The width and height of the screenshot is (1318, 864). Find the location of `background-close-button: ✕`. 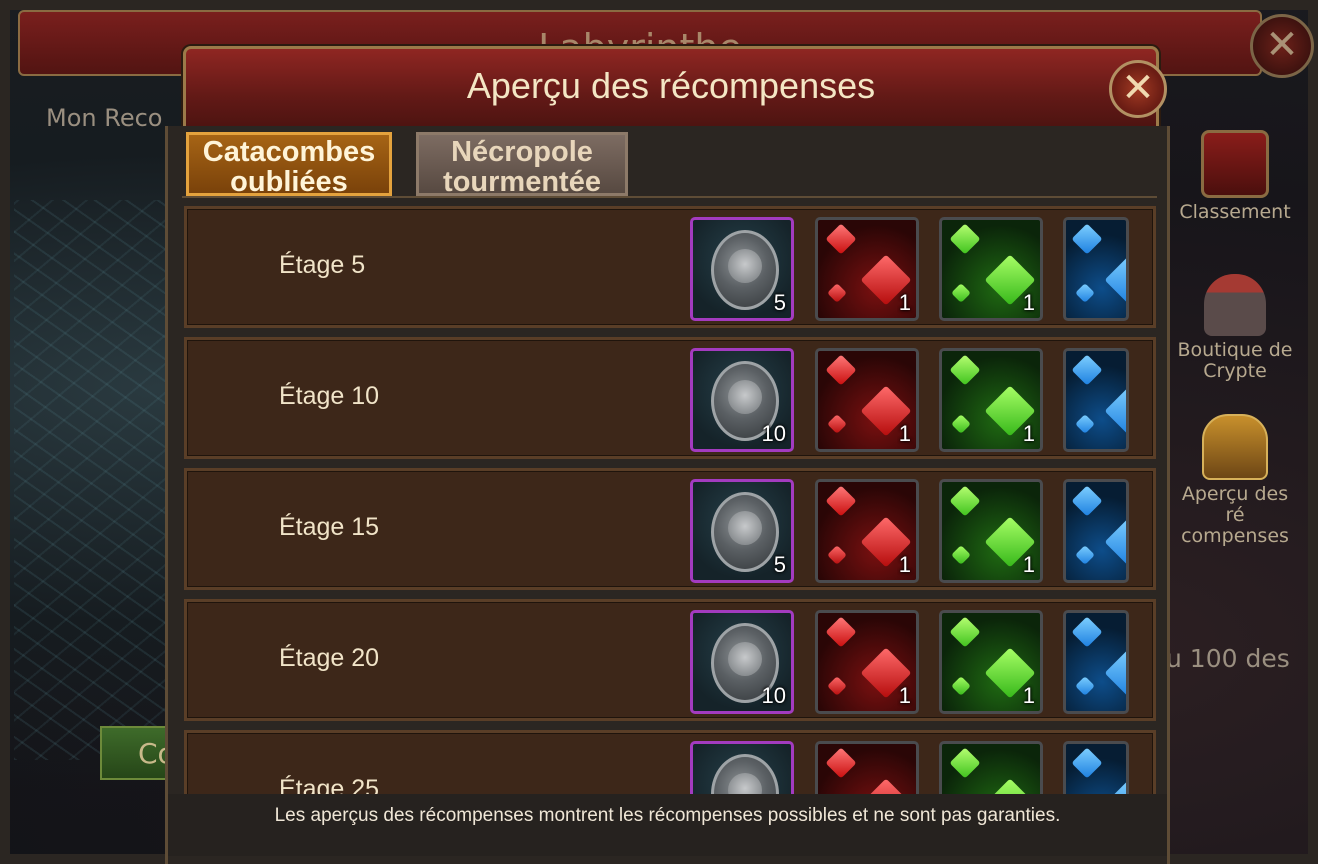

background-close-button: ✕ is located at coordinates (1282, 46).